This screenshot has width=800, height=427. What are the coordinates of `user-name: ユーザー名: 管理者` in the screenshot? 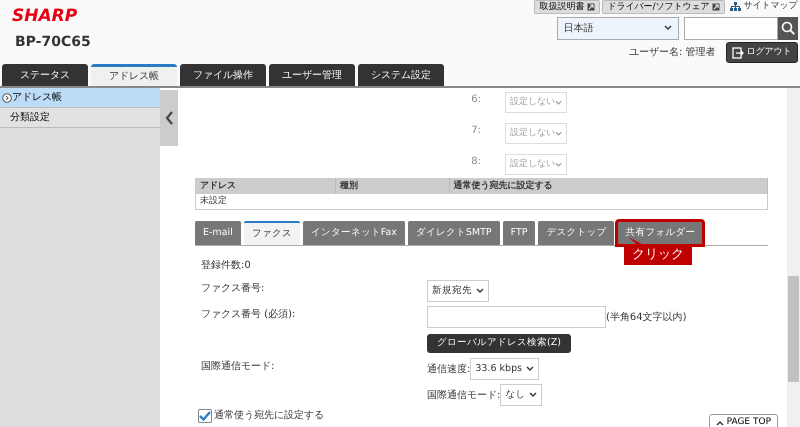 It's located at (672, 53).